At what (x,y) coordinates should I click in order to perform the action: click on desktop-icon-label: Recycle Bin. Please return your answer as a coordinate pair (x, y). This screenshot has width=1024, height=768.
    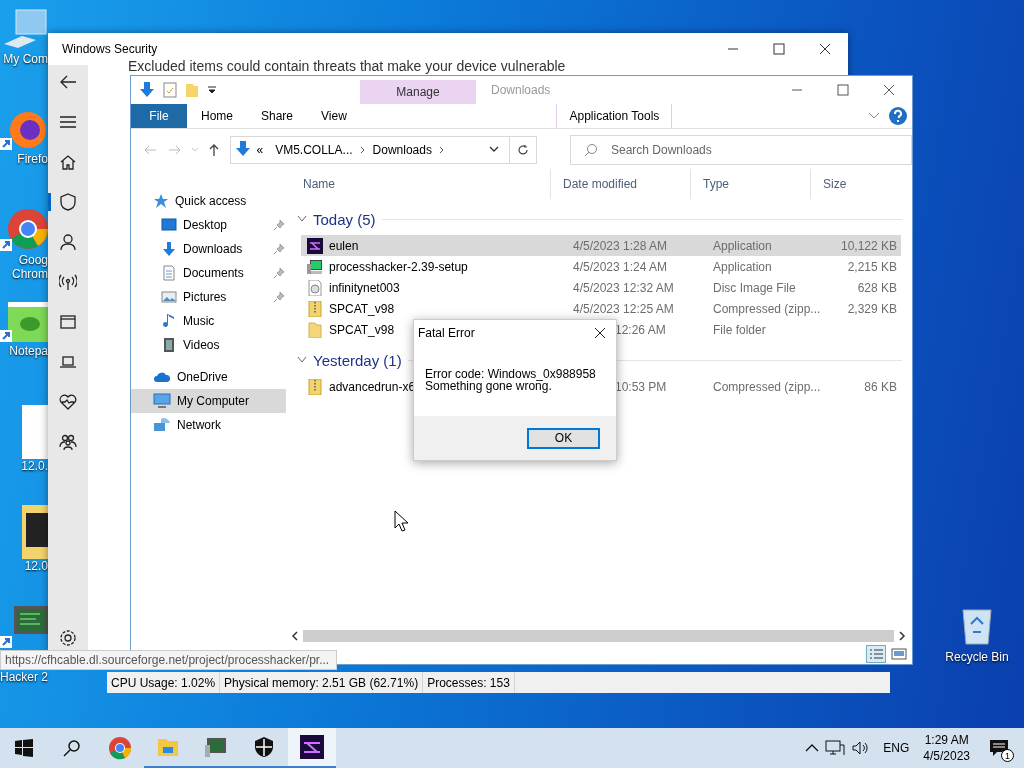
    Looking at the image, I should click on (977, 657).